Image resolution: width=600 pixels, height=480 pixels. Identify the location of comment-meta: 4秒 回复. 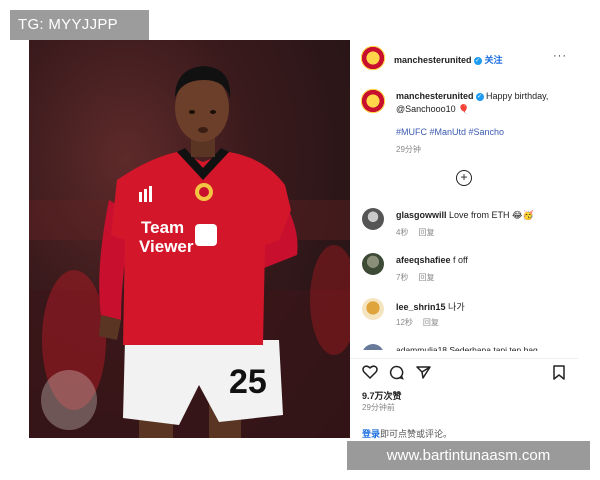
(420, 232).